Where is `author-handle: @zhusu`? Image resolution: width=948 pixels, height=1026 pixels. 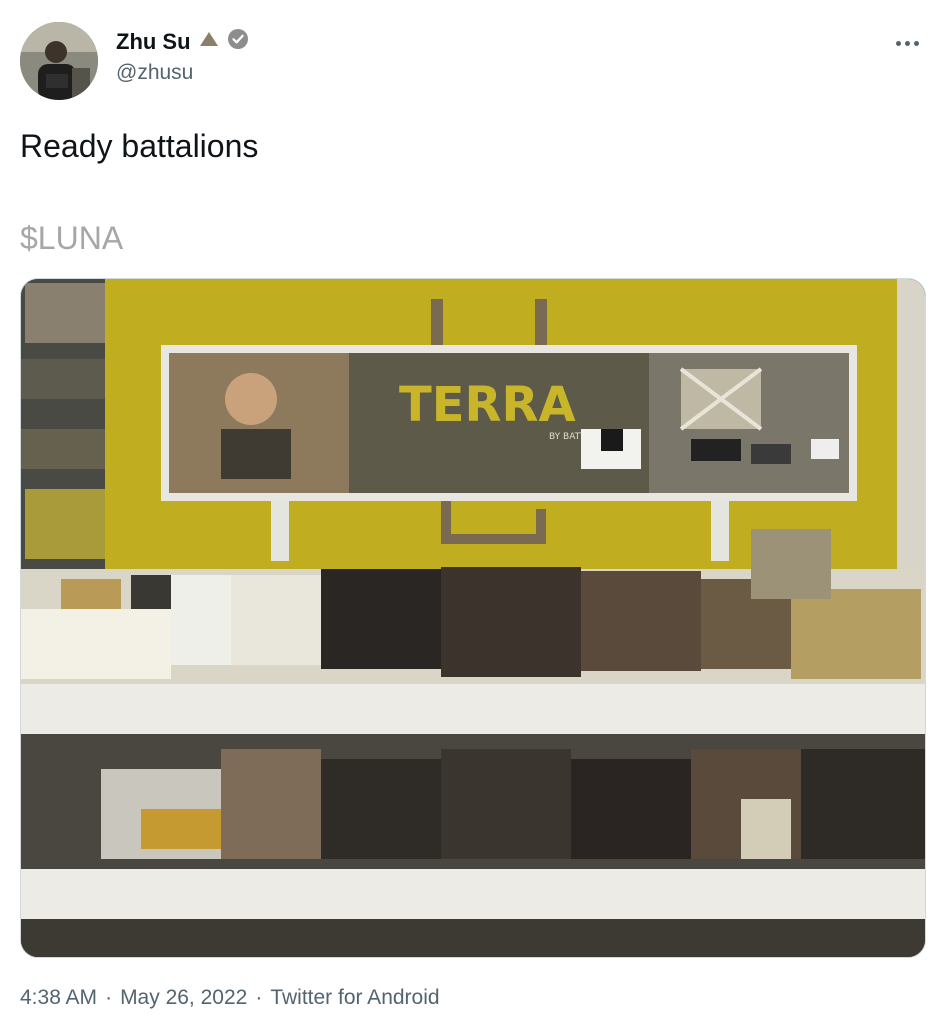 author-handle: @zhusu is located at coordinates (182, 73).